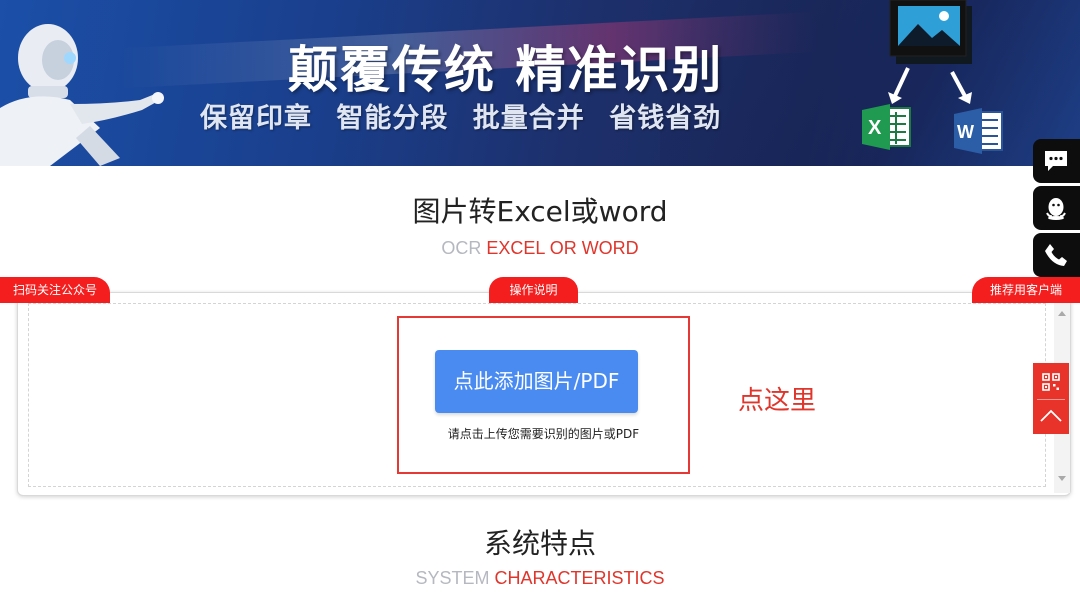  Describe the element at coordinates (543, 434) in the screenshot. I see `upload-hint: 请点击上传您需要识别的图片或PDF` at that location.